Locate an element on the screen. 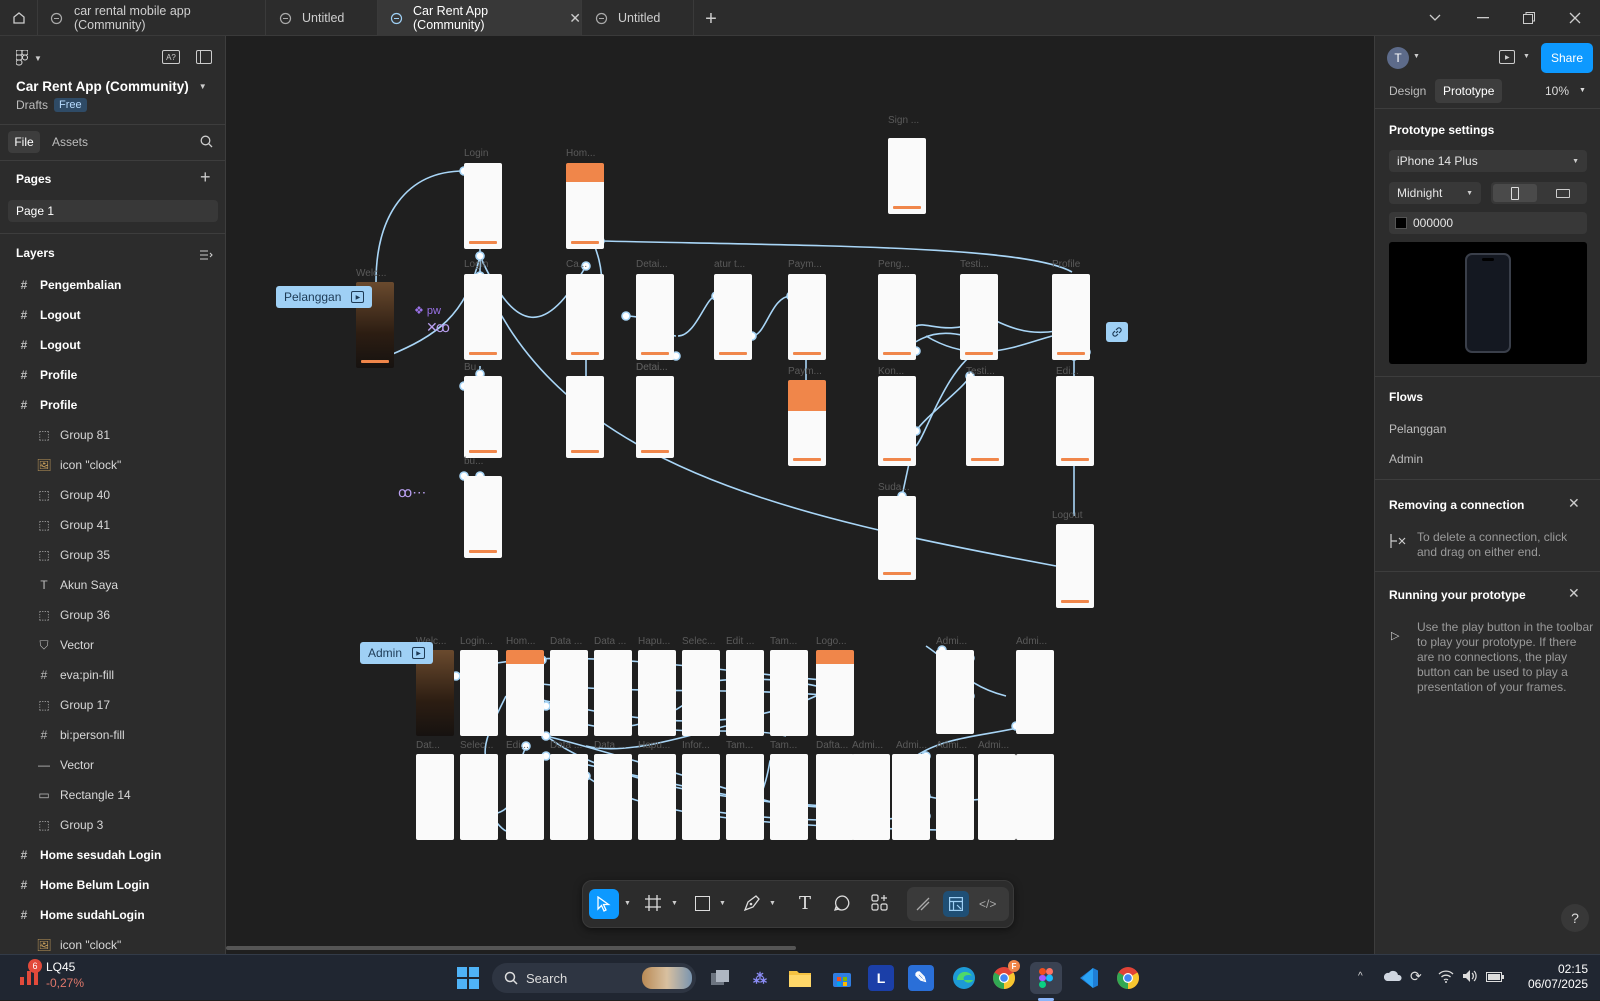 The width and height of the screenshot is (1600, 1001). avatar: T is located at coordinates (1398, 58).